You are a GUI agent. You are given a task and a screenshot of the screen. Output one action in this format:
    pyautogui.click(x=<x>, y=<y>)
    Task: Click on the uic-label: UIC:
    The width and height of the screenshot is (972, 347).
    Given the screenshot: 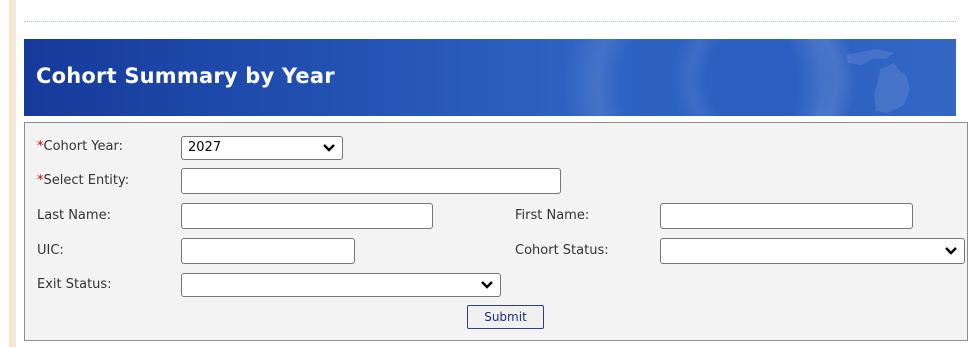 What is the action you would take?
    pyautogui.click(x=50, y=250)
    